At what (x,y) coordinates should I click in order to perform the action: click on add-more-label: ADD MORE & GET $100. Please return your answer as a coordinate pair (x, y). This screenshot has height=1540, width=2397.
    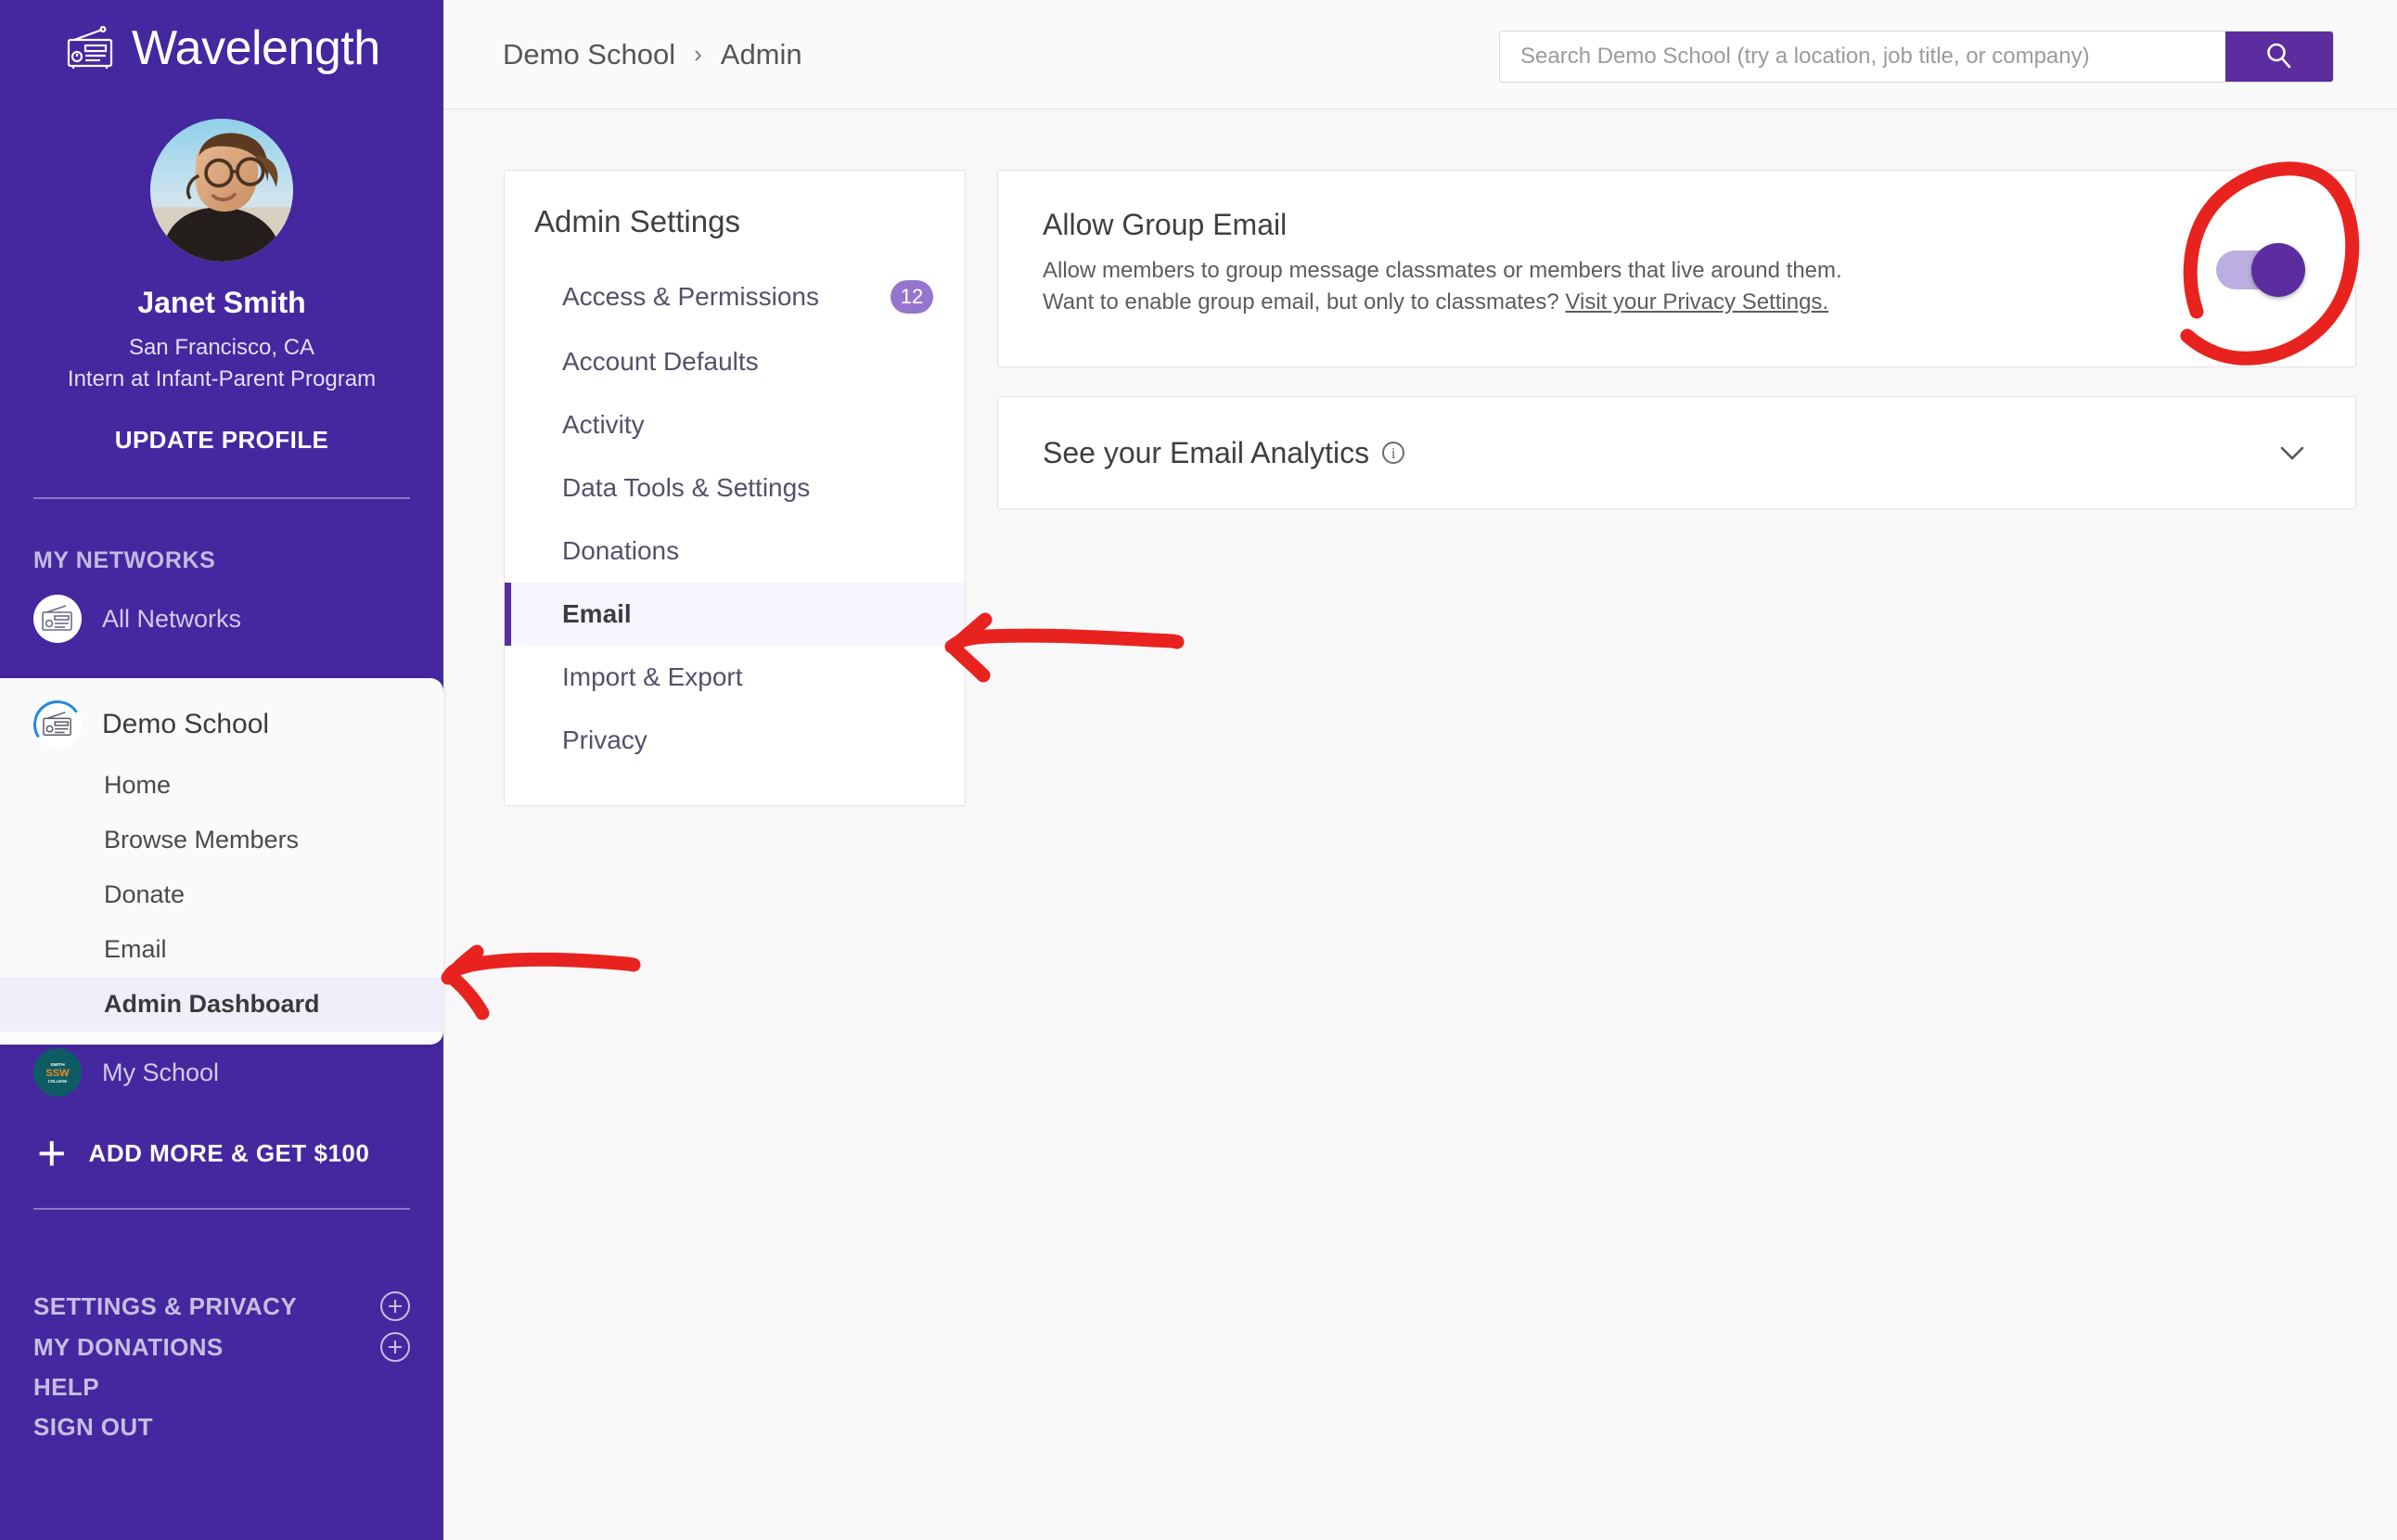
    Looking at the image, I should click on (229, 1152).